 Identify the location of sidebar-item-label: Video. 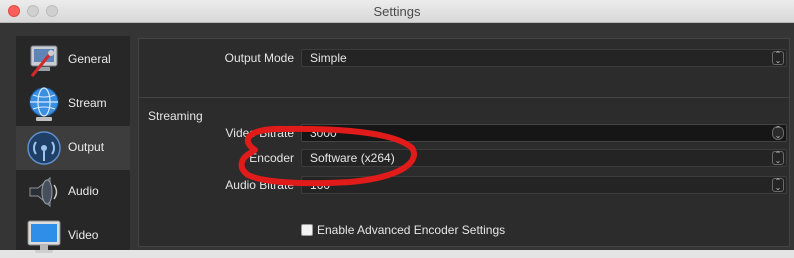
(83, 235).